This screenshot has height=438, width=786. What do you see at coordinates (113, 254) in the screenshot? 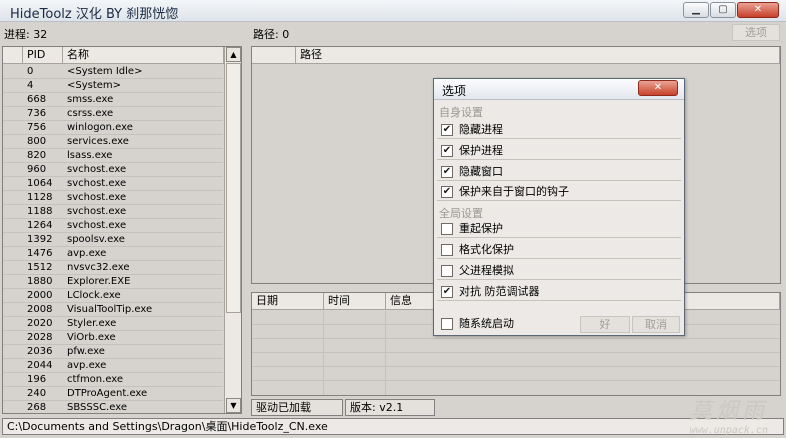
I see `table-row: 1476 avp.exe` at bounding box center [113, 254].